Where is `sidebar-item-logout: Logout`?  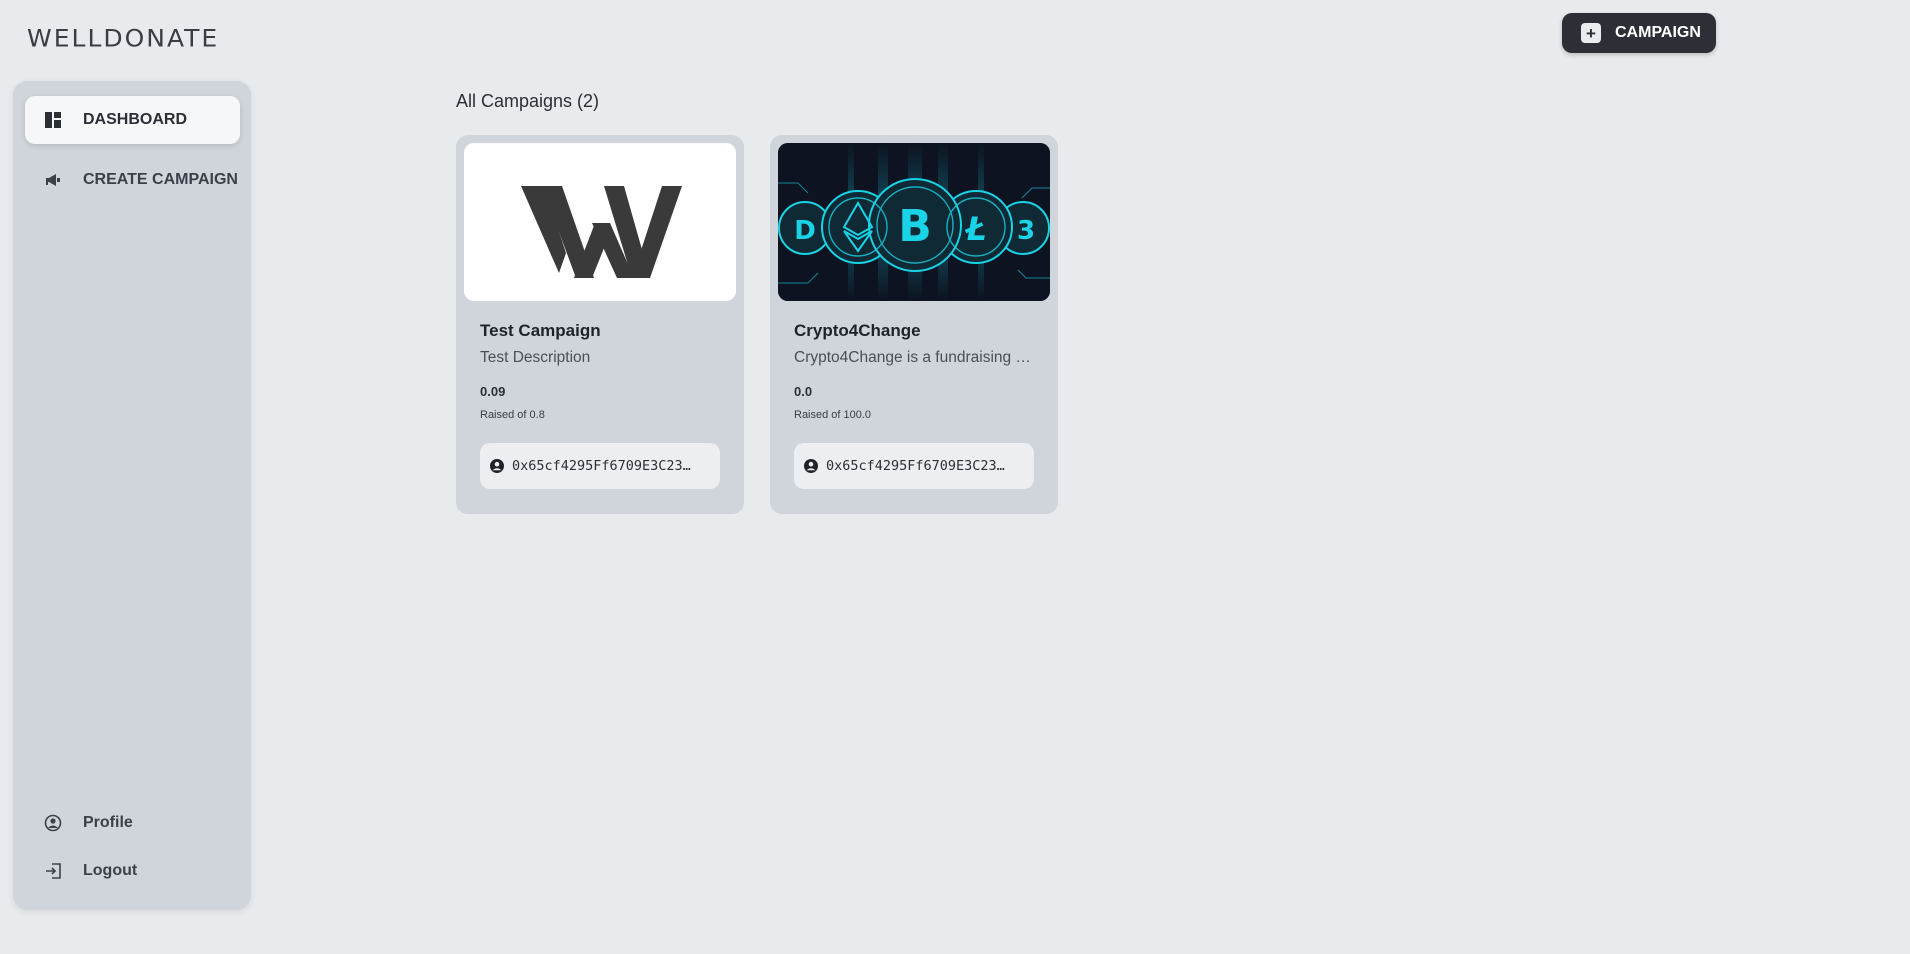
sidebar-item-logout: Logout is located at coordinates (132, 871).